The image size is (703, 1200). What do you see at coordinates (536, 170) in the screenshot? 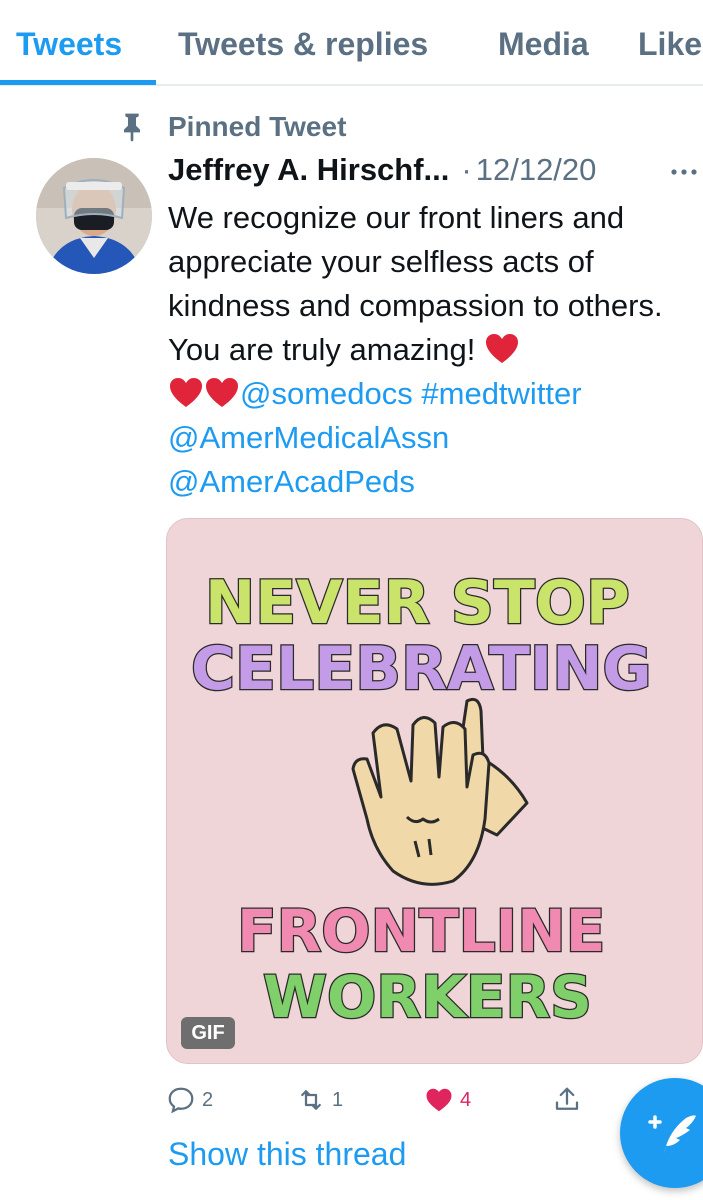
I see `tweet-date: 12/12/20` at bounding box center [536, 170].